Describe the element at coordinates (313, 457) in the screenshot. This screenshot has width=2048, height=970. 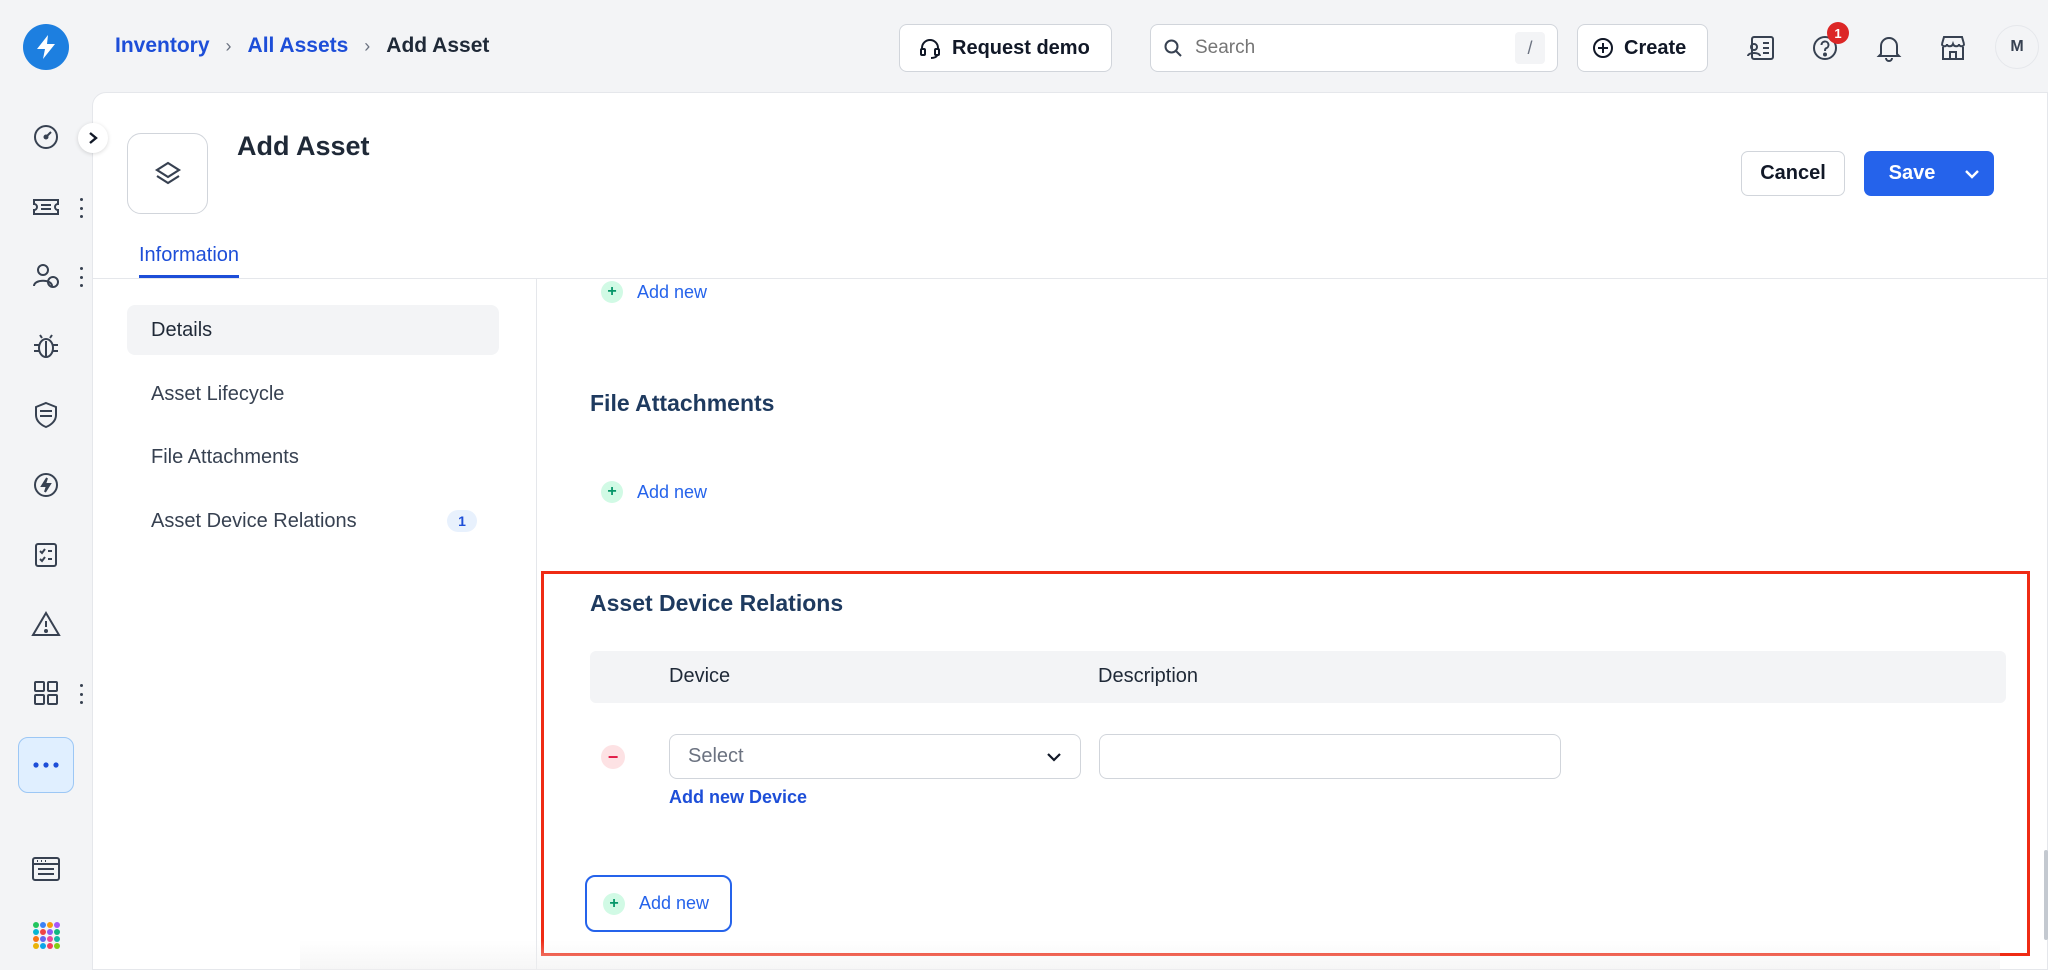
I see `sidenav-item-file-attachments: File Attachments` at that location.